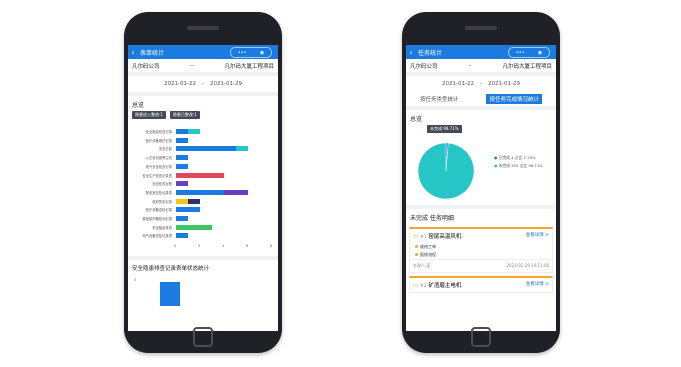  Describe the element at coordinates (157, 175) in the screenshot. I see `bar-label: 安全生产检查记录表` at that location.